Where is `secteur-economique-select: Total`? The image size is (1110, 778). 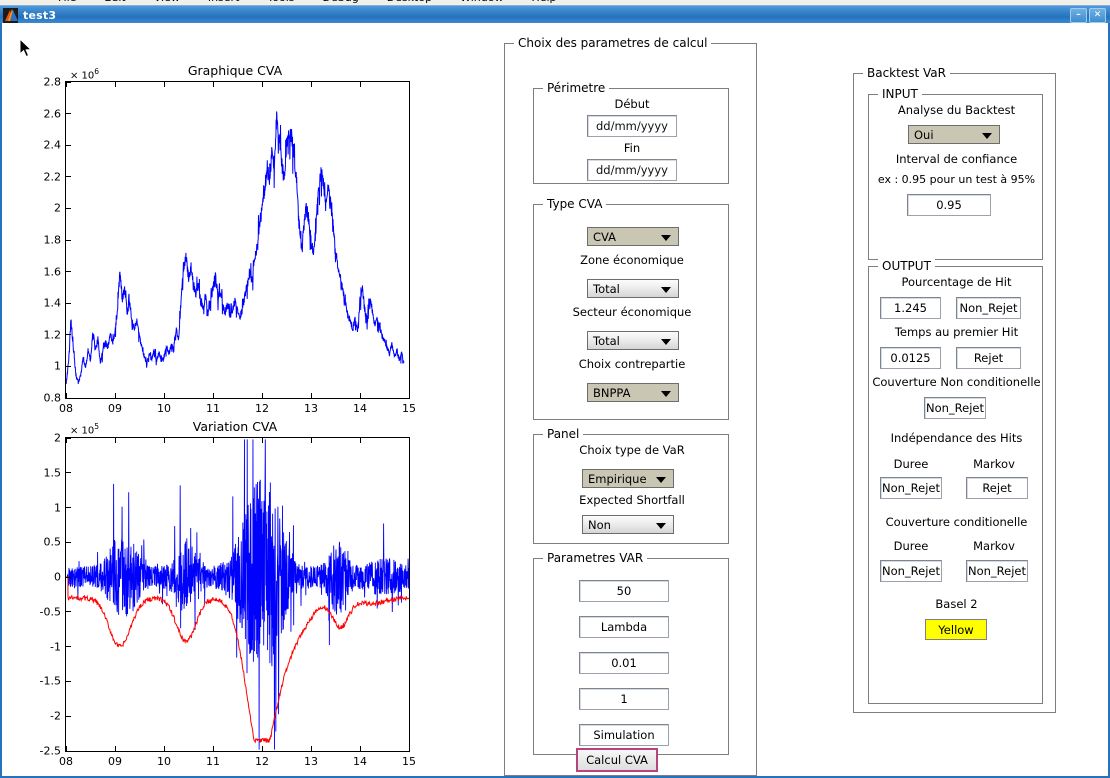
secteur-economique-select: Total is located at coordinates (633, 340).